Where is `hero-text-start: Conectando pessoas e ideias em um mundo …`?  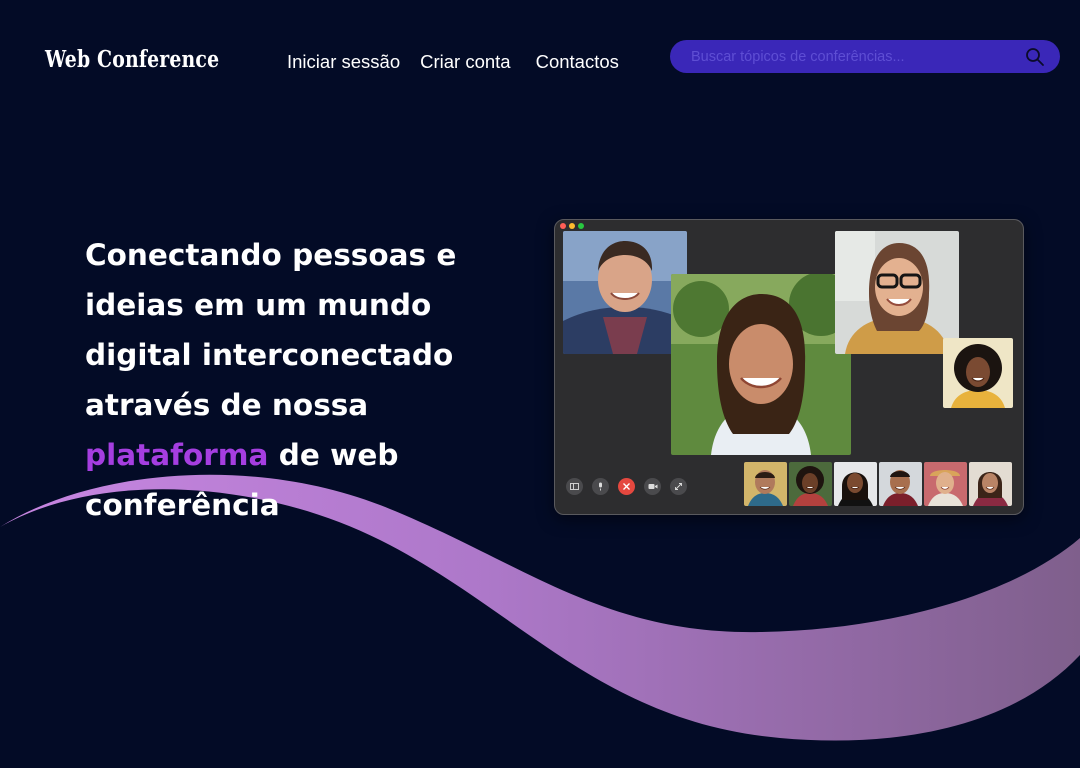 hero-text-start: Conectando pessoas e ideias em um mundo … is located at coordinates (271, 330).